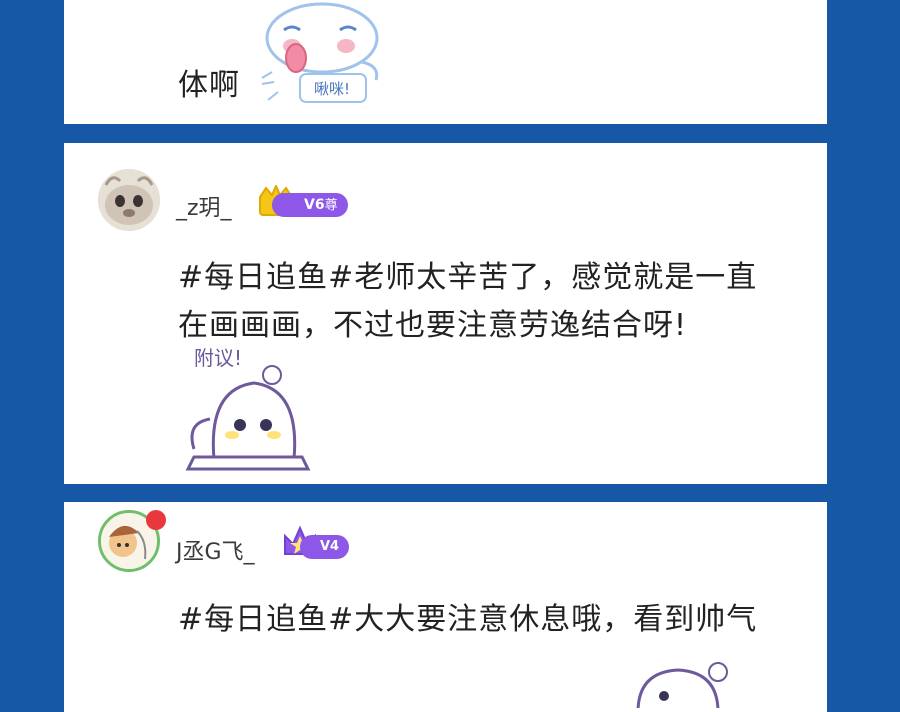 Image resolution: width=900 pixels, height=712 pixels. What do you see at coordinates (330, 546) in the screenshot?
I see `vip-level: V4` at bounding box center [330, 546].